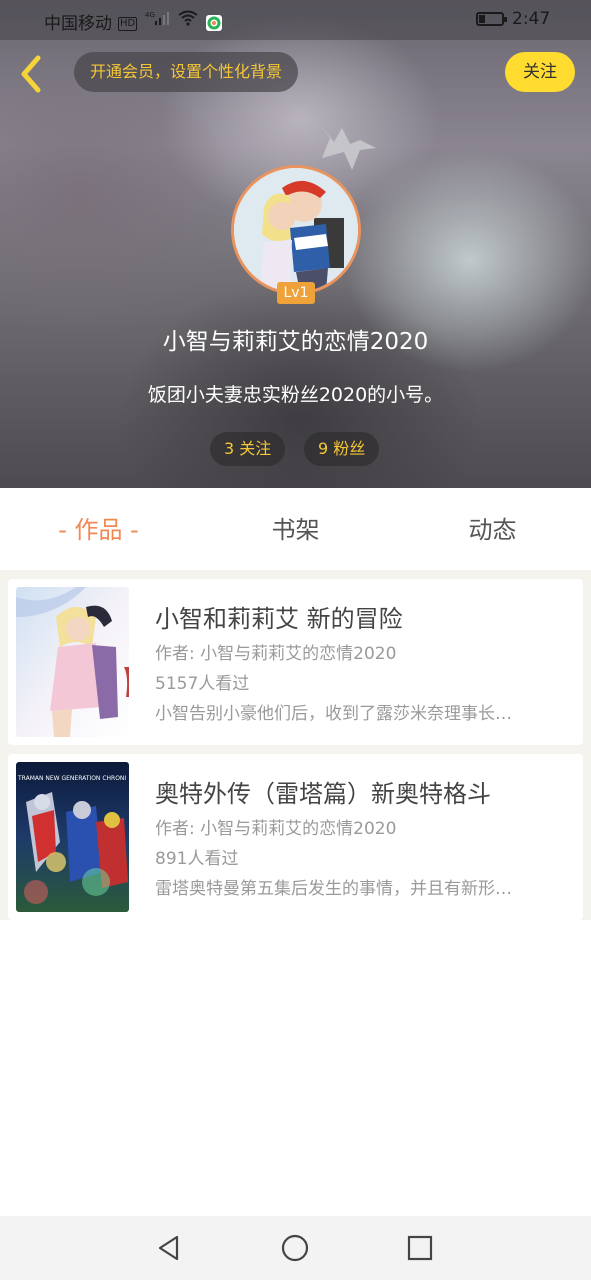 The image size is (591, 1280). I want to click on avatar-image, so click(296, 230).